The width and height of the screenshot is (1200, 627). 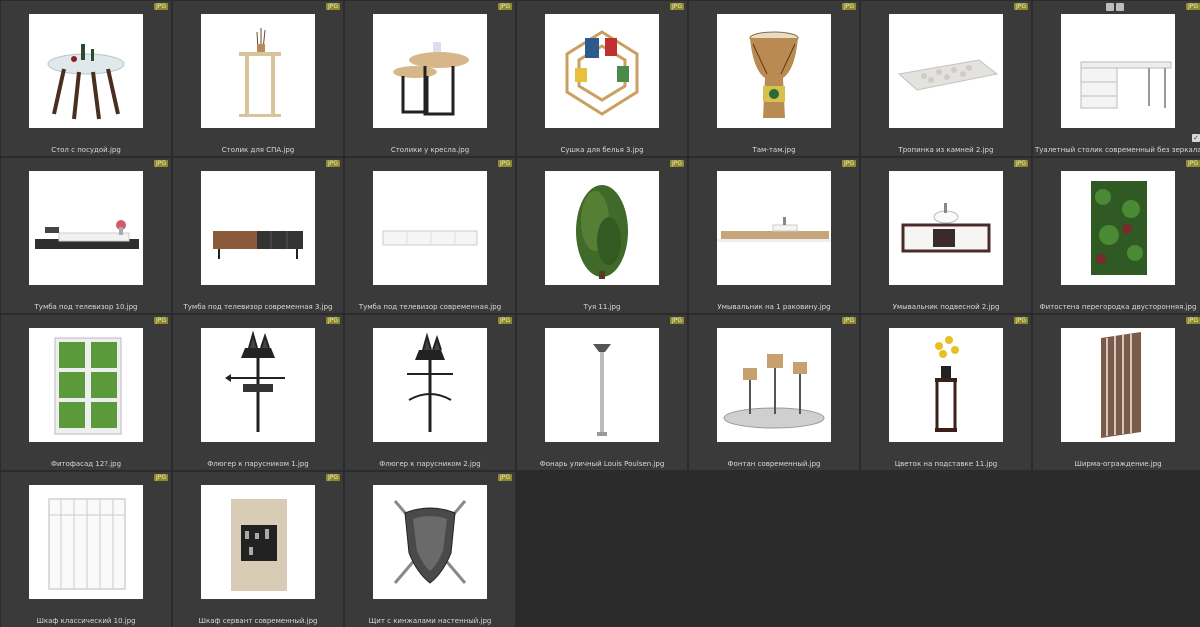 I want to click on table-with-dishes-icon, so click(x=86, y=82).